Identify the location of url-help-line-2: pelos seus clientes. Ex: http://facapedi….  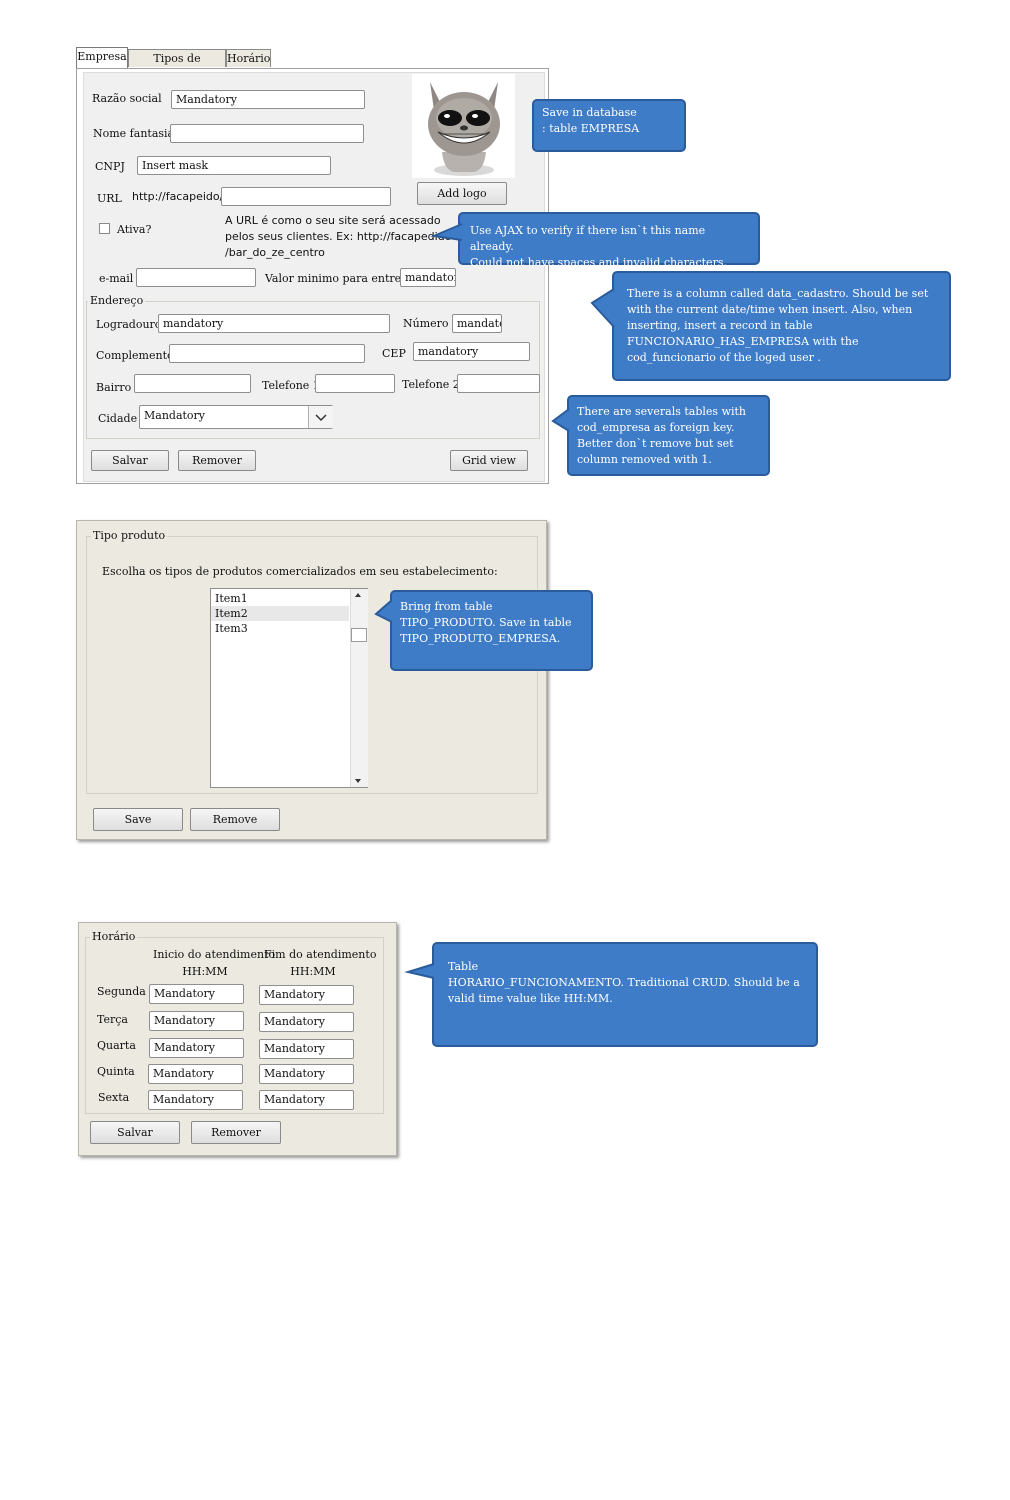
(338, 236).